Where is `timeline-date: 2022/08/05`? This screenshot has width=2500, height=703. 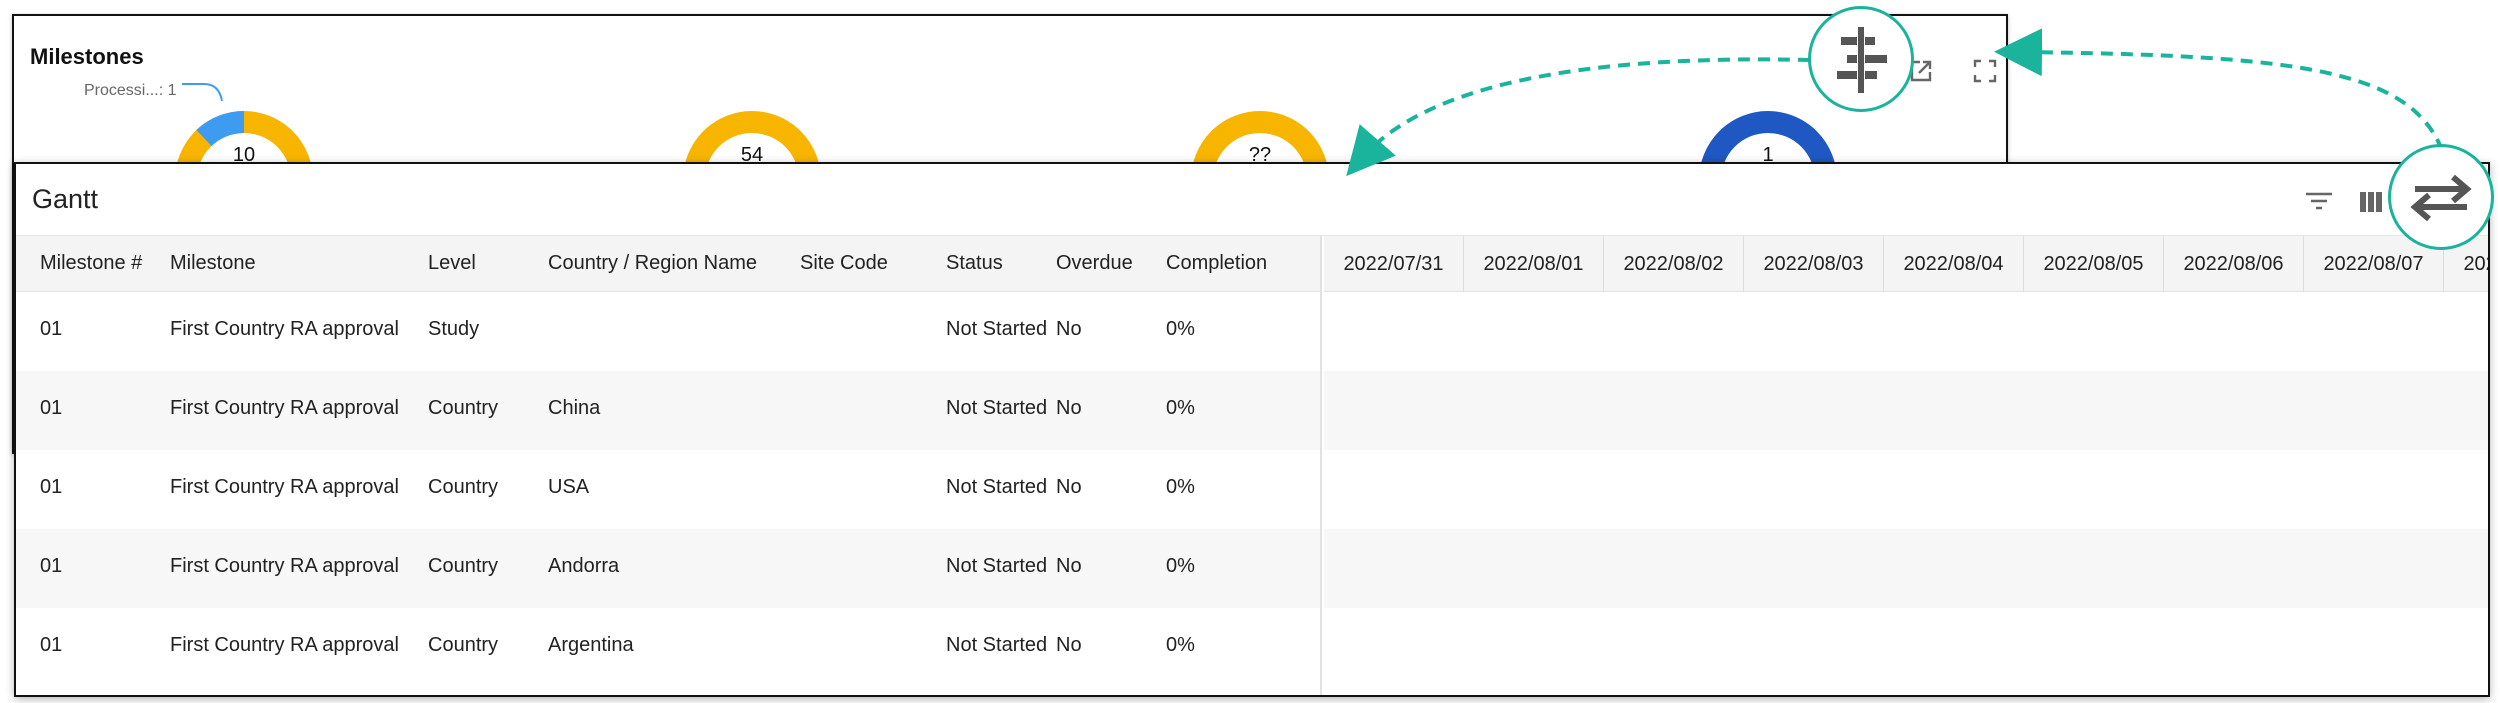
timeline-date: 2022/08/05 is located at coordinates (2094, 264).